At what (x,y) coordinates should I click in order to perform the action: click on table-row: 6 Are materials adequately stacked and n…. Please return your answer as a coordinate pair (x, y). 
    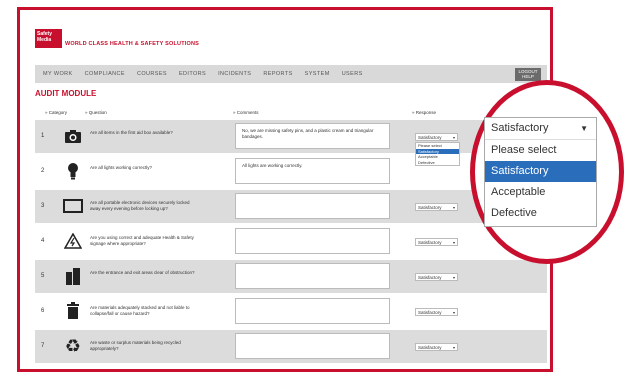
    Looking at the image, I should click on (291, 311).